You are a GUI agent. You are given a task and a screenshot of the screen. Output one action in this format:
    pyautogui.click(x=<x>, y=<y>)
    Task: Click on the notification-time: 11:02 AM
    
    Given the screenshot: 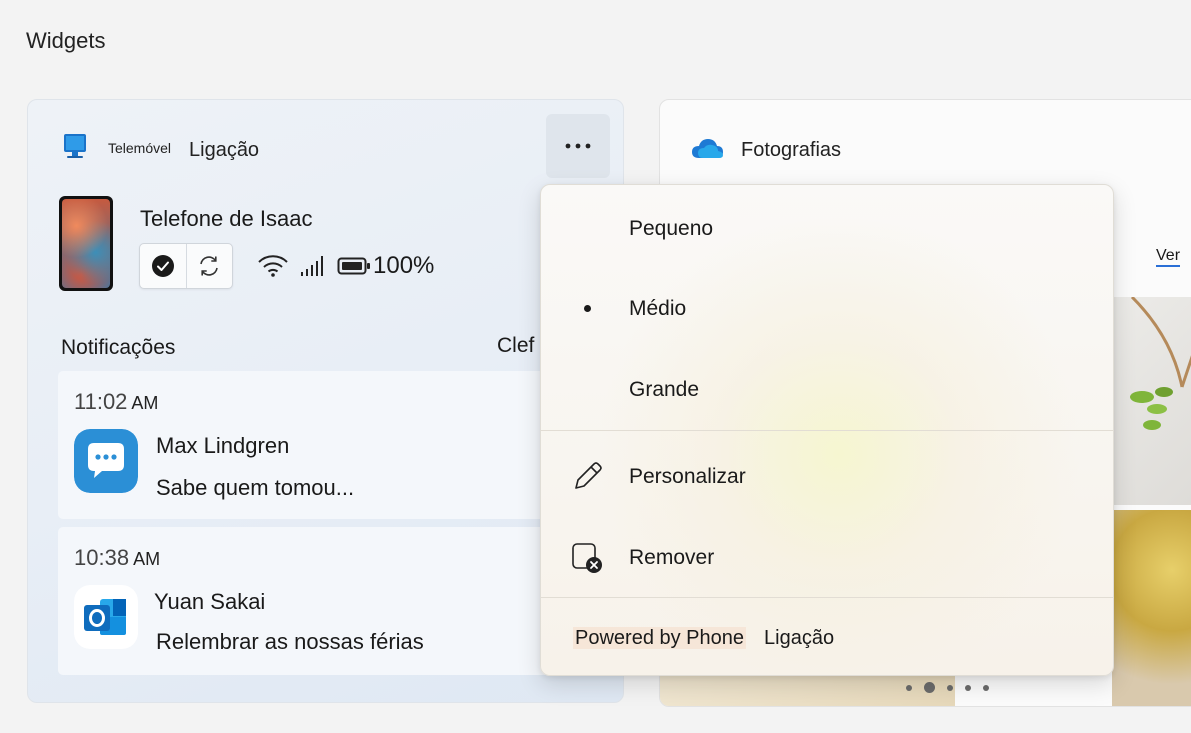 What is the action you would take?
    pyautogui.click(x=116, y=401)
    